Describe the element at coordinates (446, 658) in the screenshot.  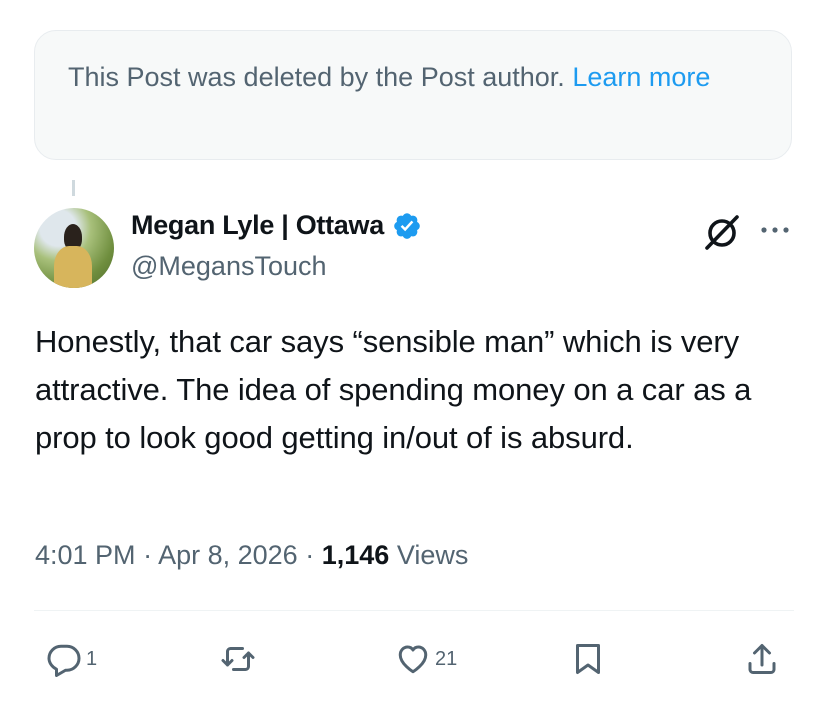
I see `like-count: 21` at that location.